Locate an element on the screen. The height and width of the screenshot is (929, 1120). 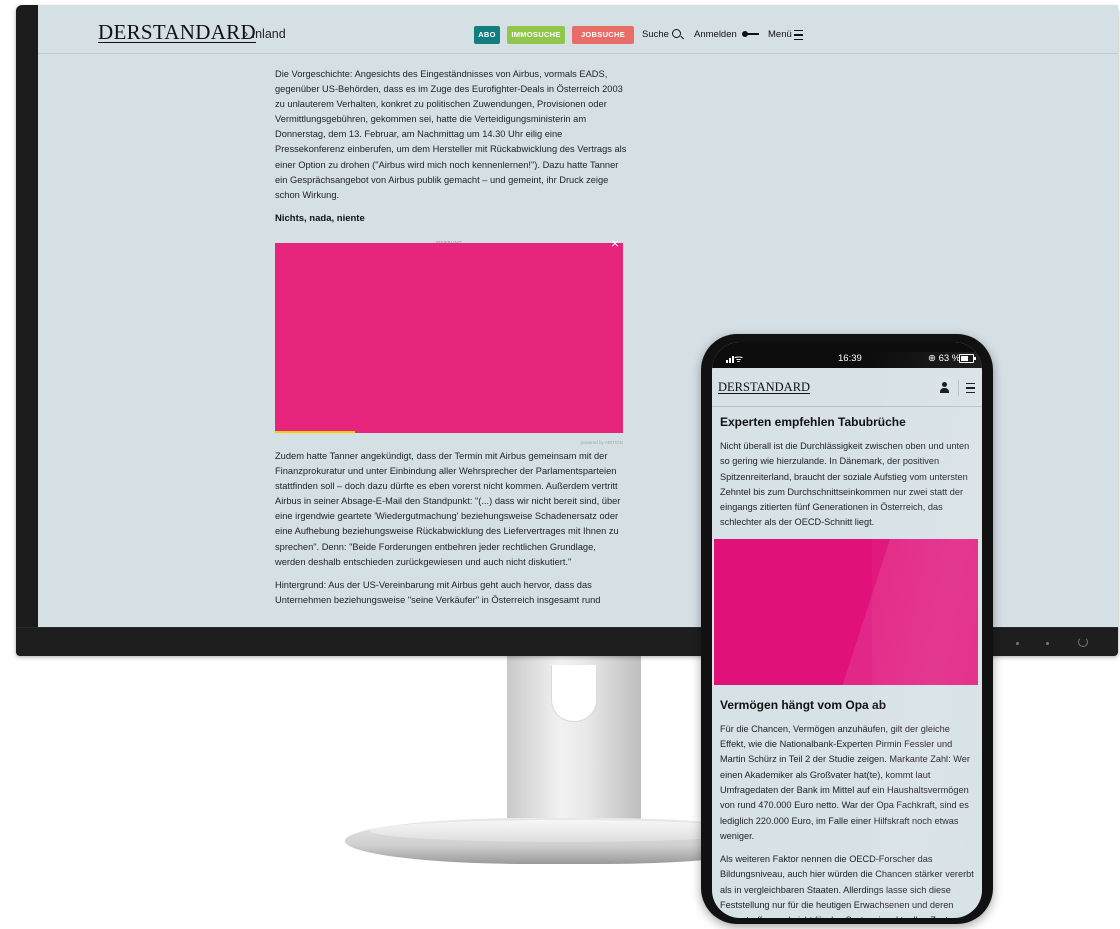
mobile-advertisement is located at coordinates (846, 611).